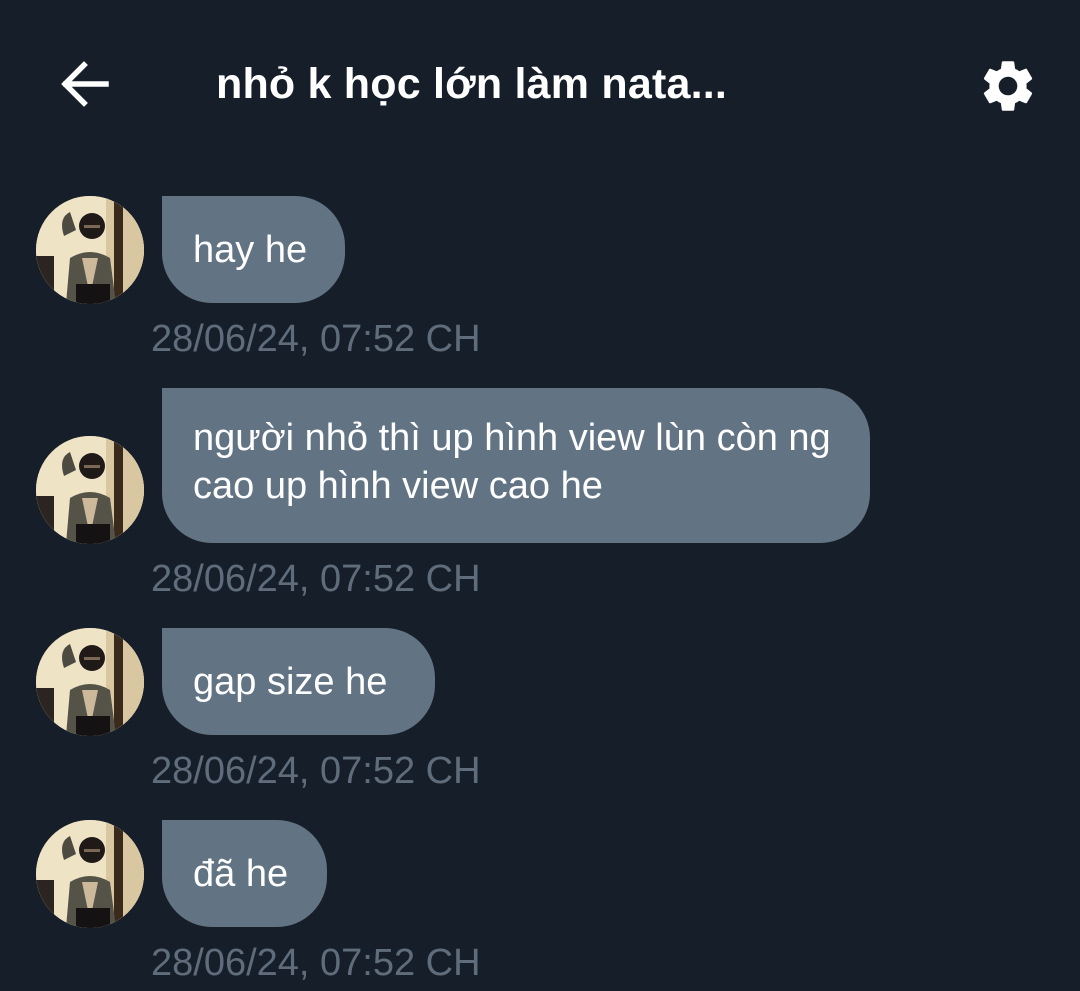 Image resolution: width=1080 pixels, height=991 pixels. Describe the element at coordinates (298, 681) in the screenshot. I see `message-bubble: gap size he` at that location.